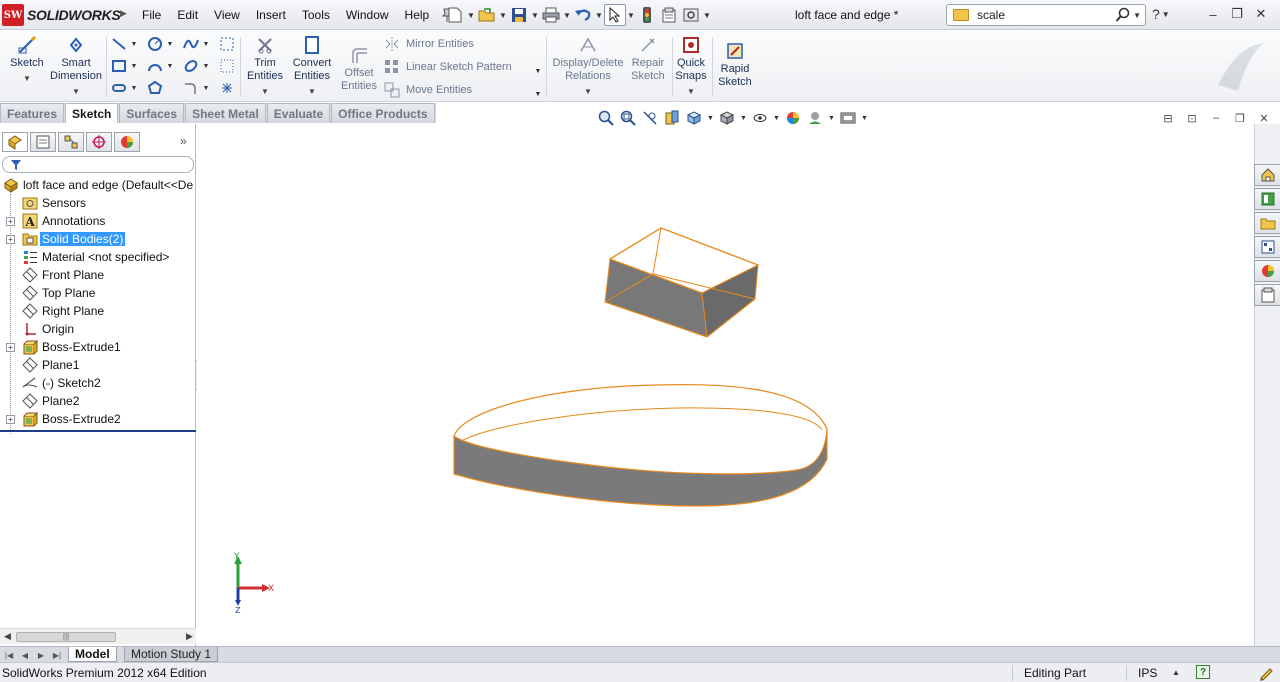 The width and height of the screenshot is (1280, 682). What do you see at coordinates (551, 15) in the screenshot?
I see `print-button` at bounding box center [551, 15].